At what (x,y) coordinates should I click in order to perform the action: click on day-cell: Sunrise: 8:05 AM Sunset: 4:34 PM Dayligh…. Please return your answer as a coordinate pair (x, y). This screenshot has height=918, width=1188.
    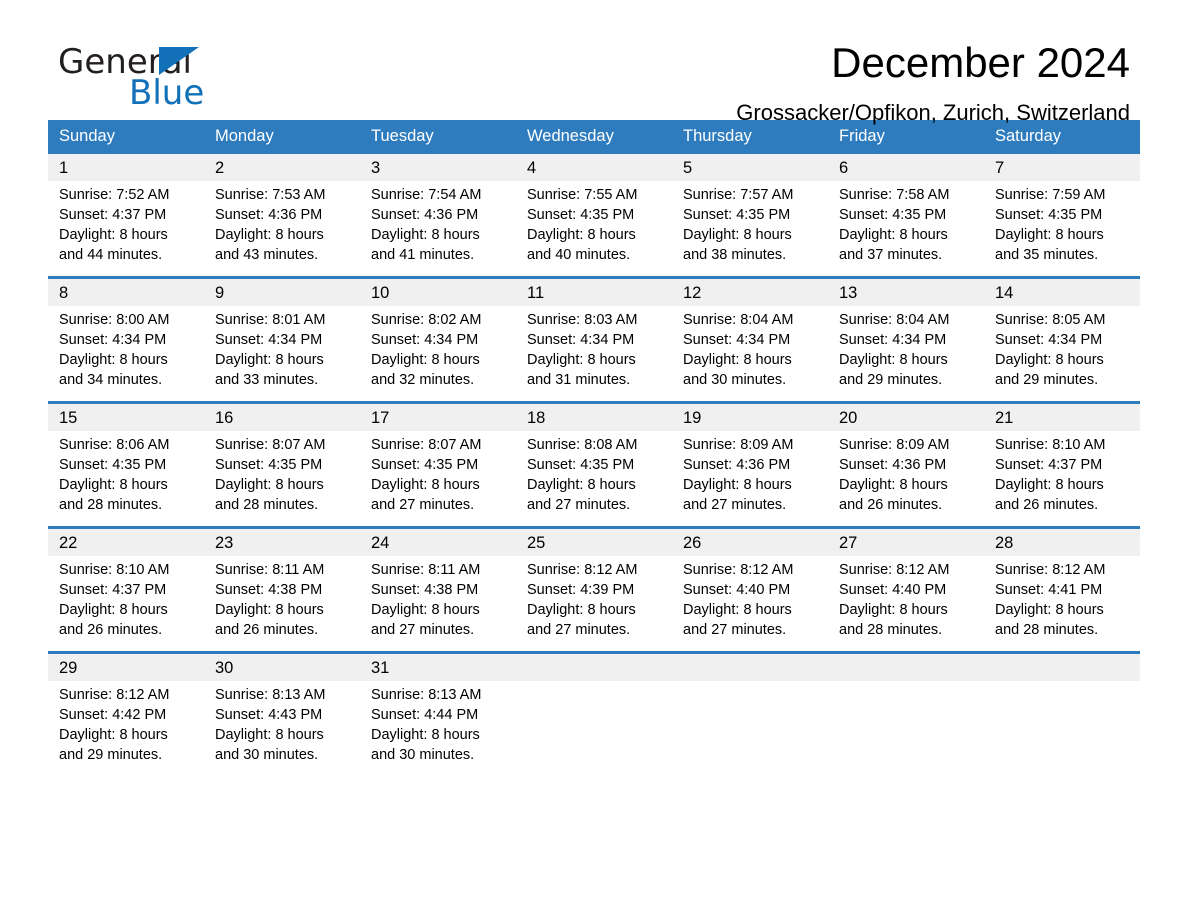
    Looking at the image, I should click on (1062, 348).